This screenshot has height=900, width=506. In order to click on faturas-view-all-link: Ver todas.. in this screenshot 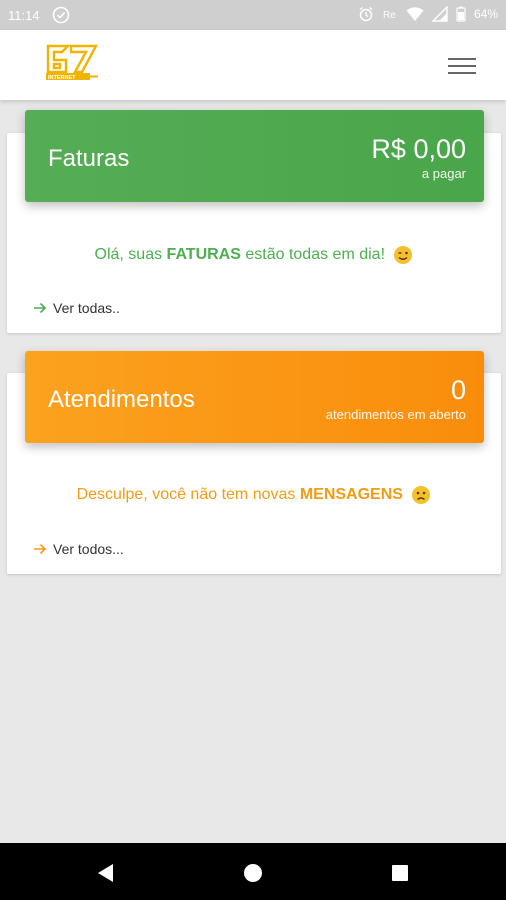, I will do `click(76, 308)`.